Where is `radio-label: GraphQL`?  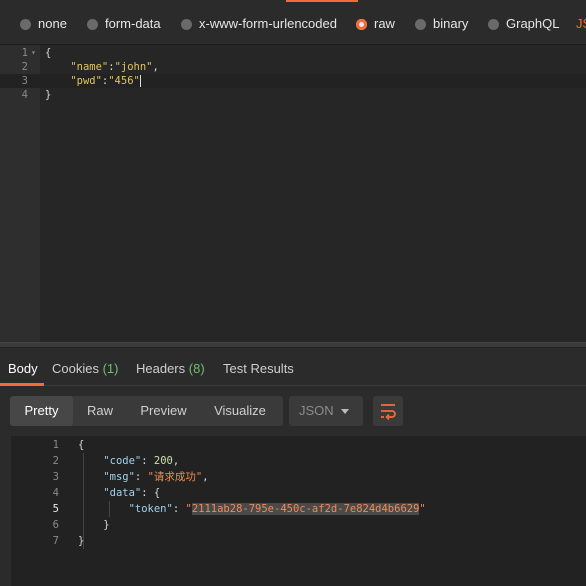 radio-label: GraphQL is located at coordinates (533, 23).